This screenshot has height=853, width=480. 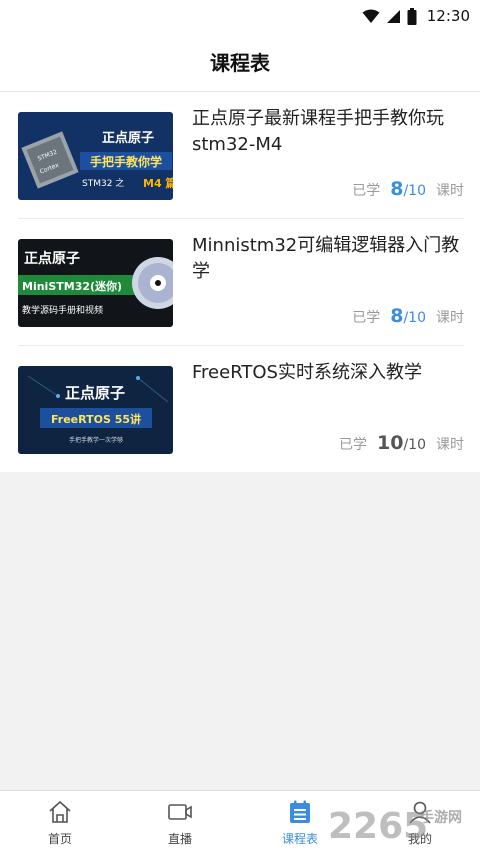 What do you see at coordinates (72, 286) in the screenshot?
I see `thumb-subtitle: MiniSTM32(迷你)` at bounding box center [72, 286].